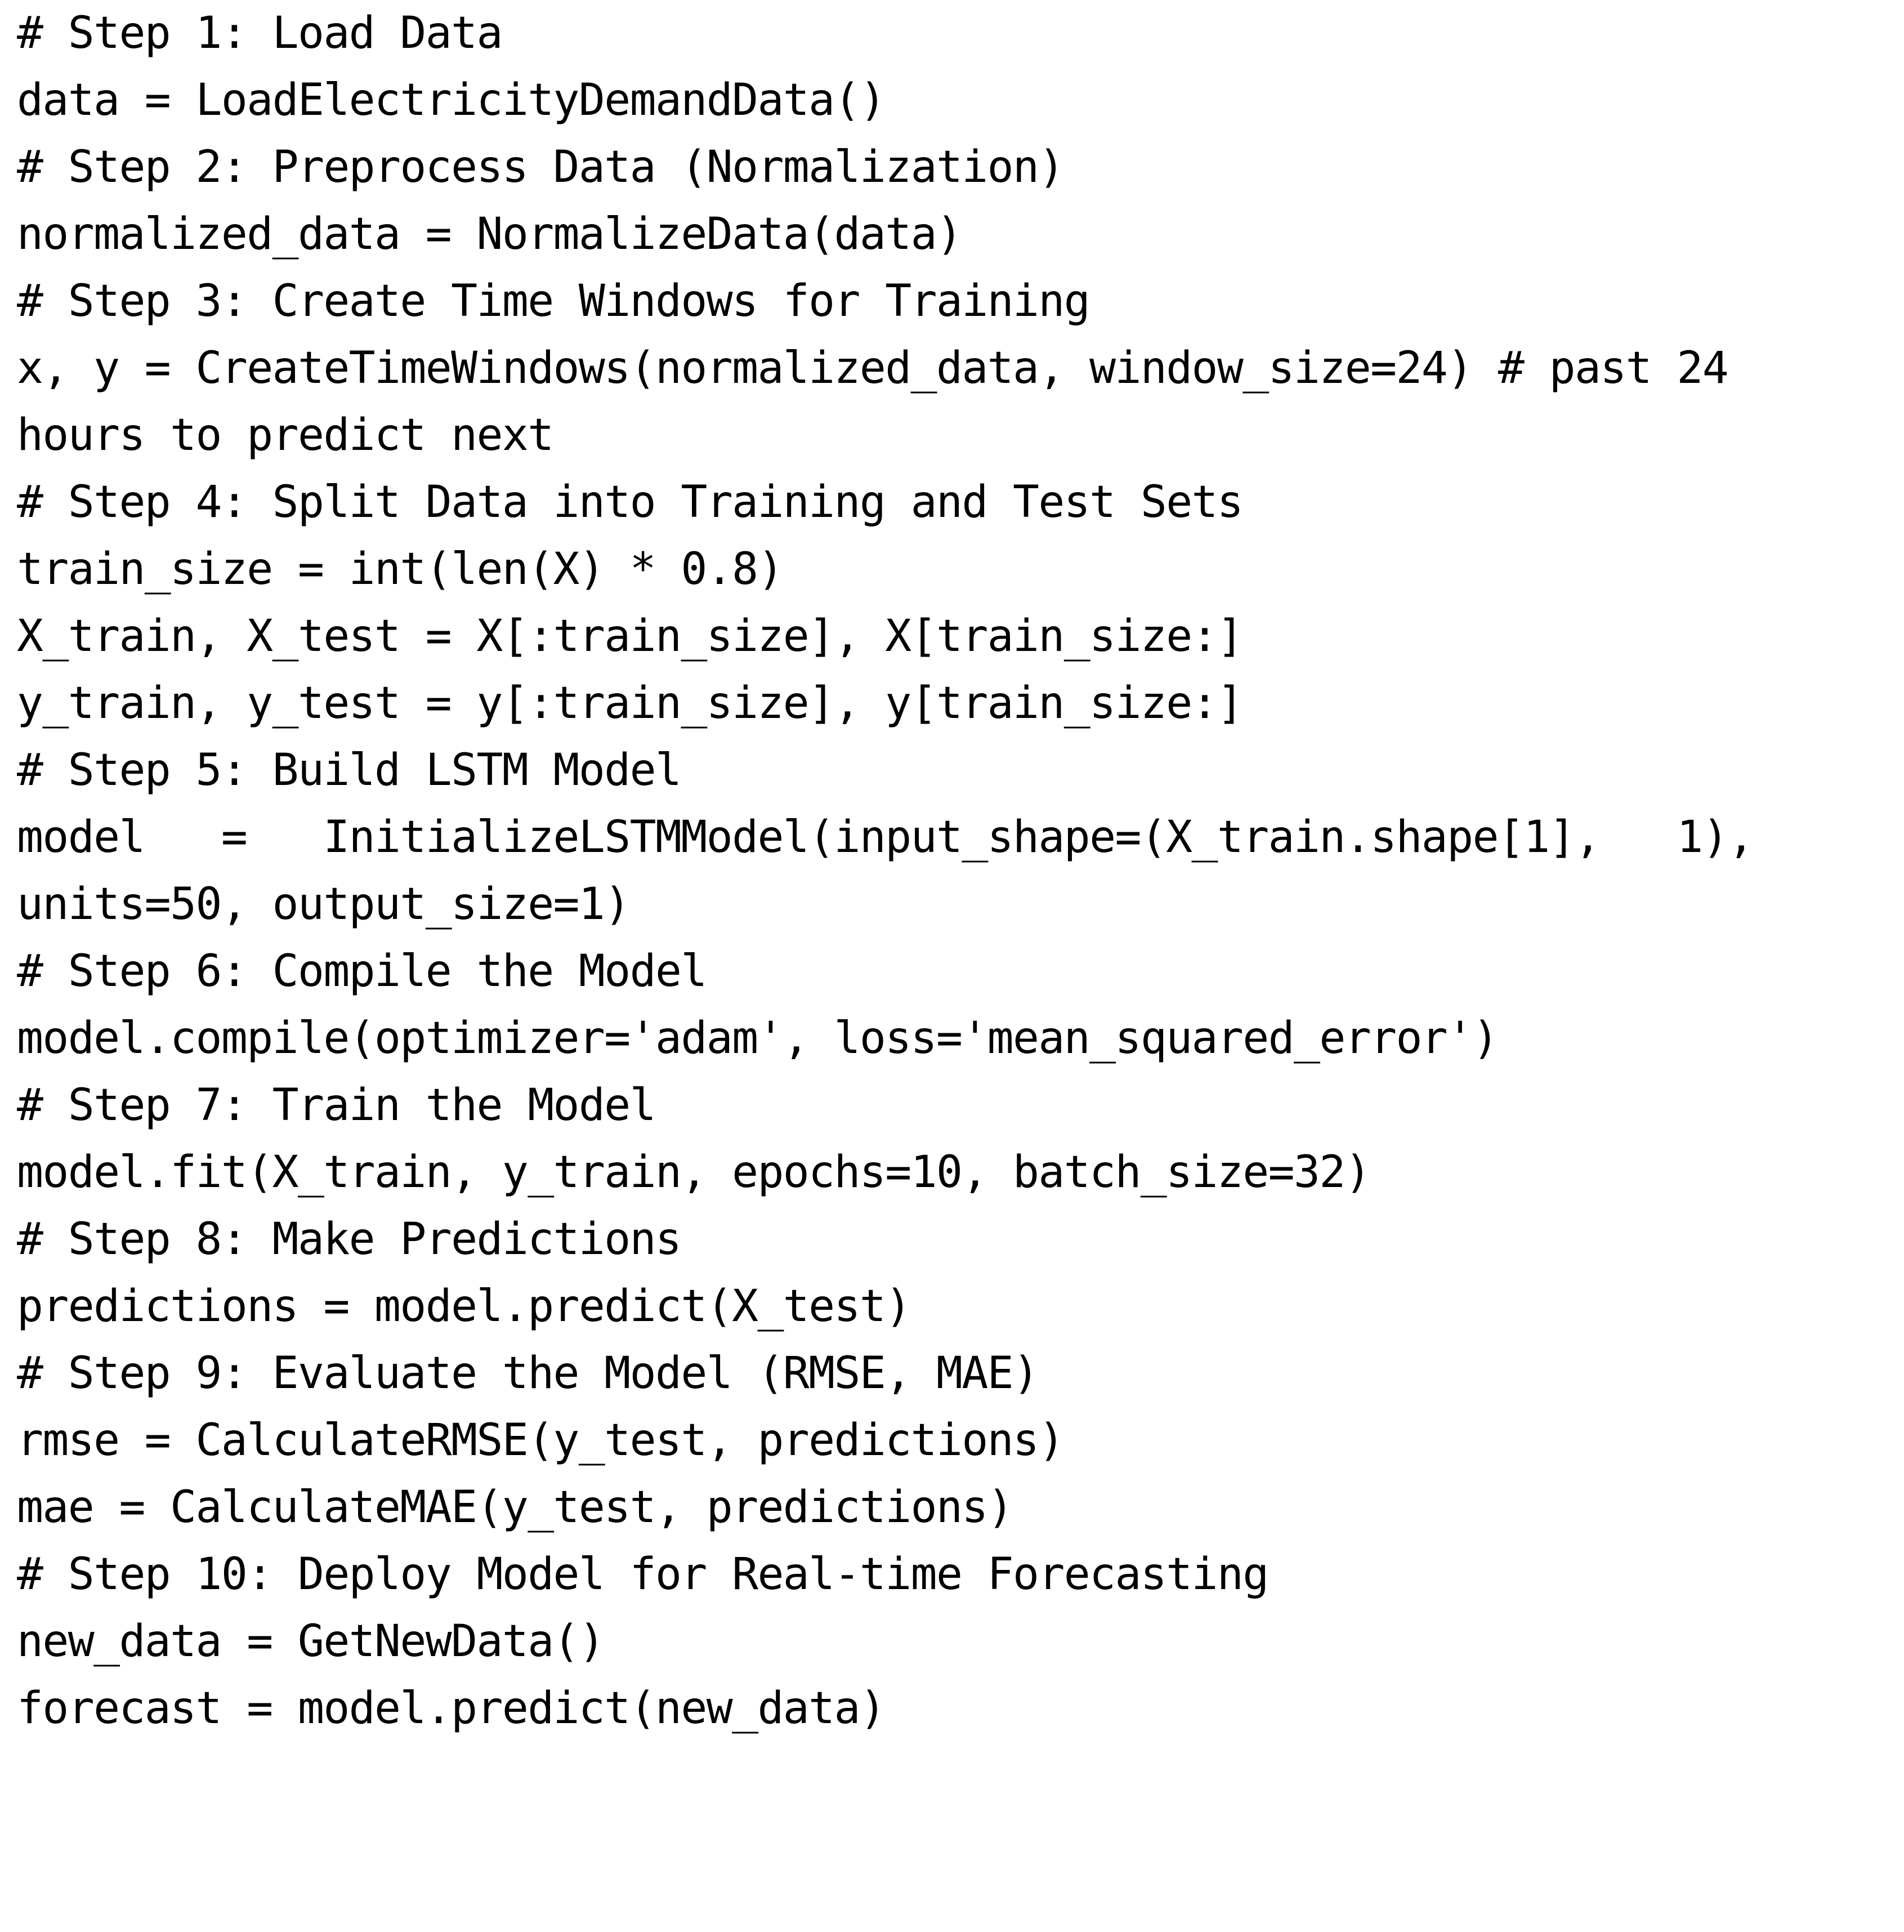 This screenshot has height=1932, width=1904. What do you see at coordinates (349, 1240) in the screenshot?
I see `code-line: # Step 8: Make Predictions` at bounding box center [349, 1240].